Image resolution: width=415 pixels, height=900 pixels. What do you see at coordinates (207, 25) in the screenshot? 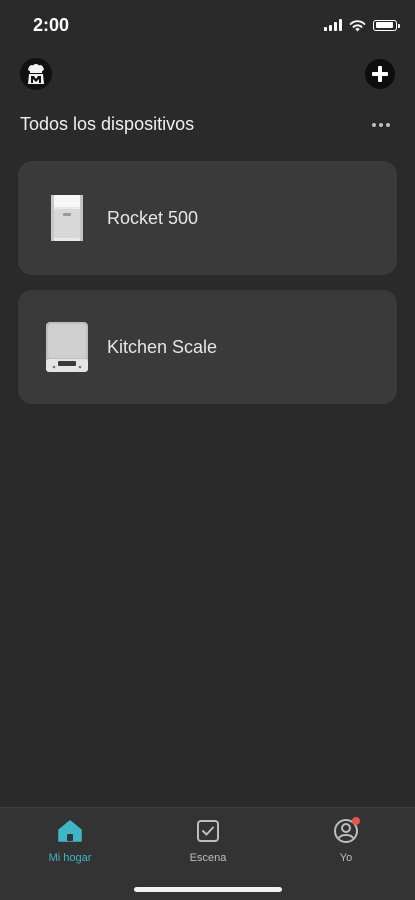
I see `status-bar: 2:00` at bounding box center [207, 25].